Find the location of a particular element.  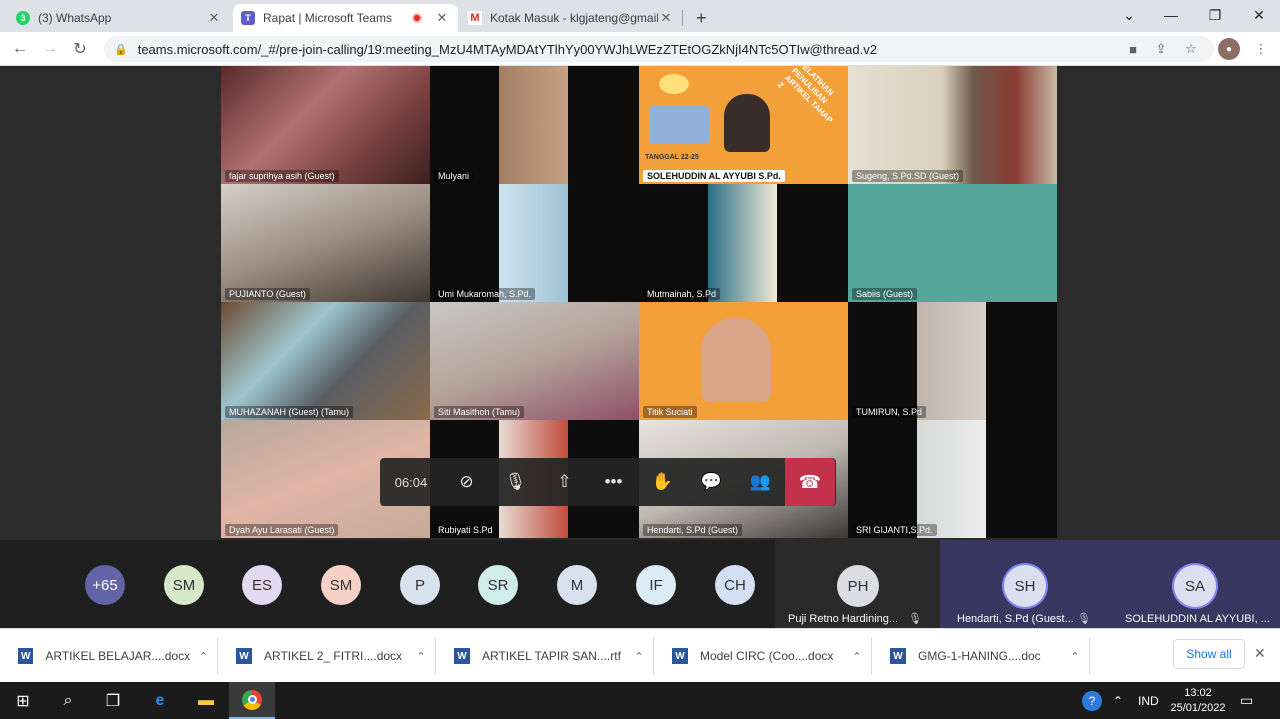

camera-off-button: ⊘ is located at coordinates (466, 482).